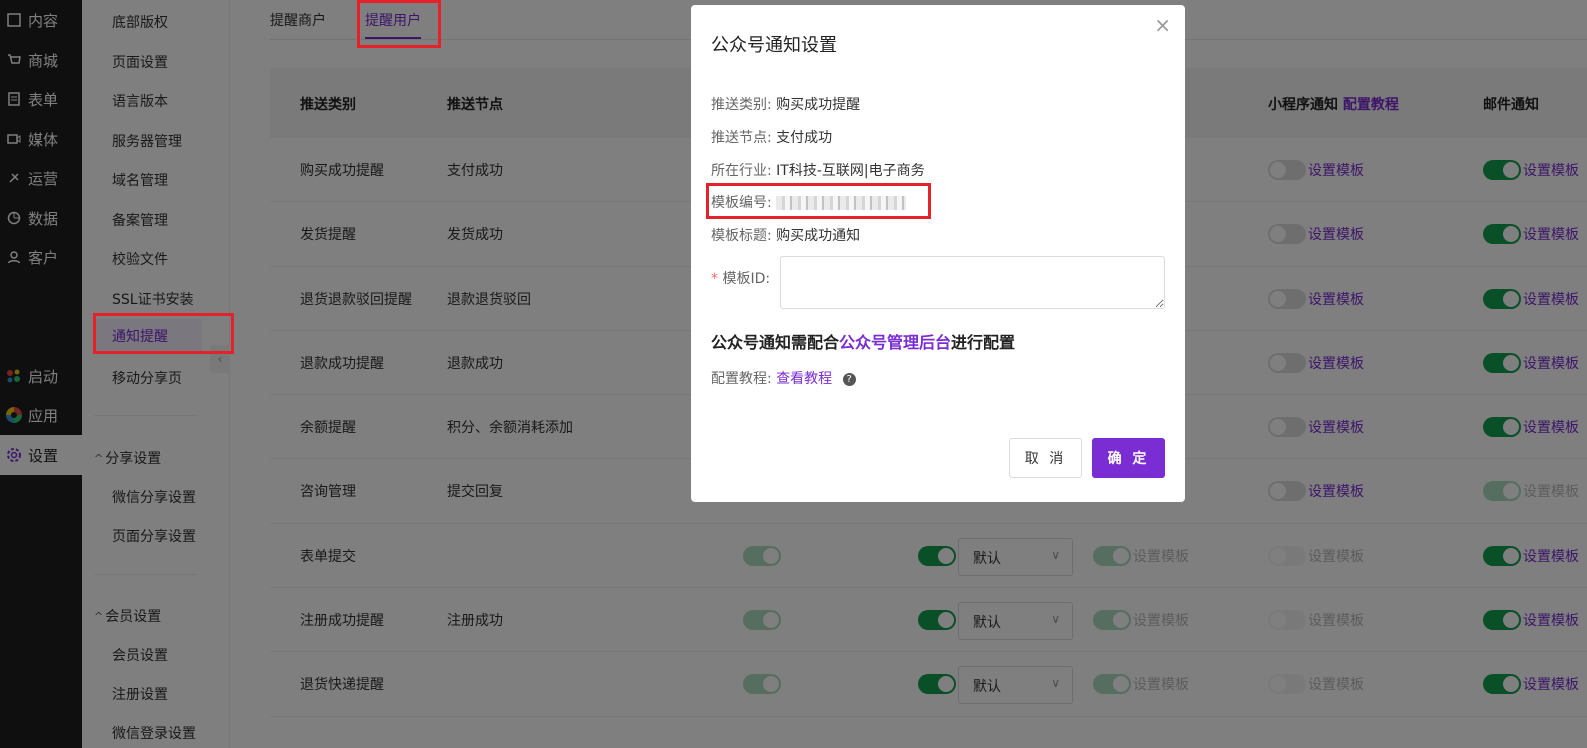 This screenshot has height=748, width=1587. I want to click on required-asterisk: *, so click(714, 279).